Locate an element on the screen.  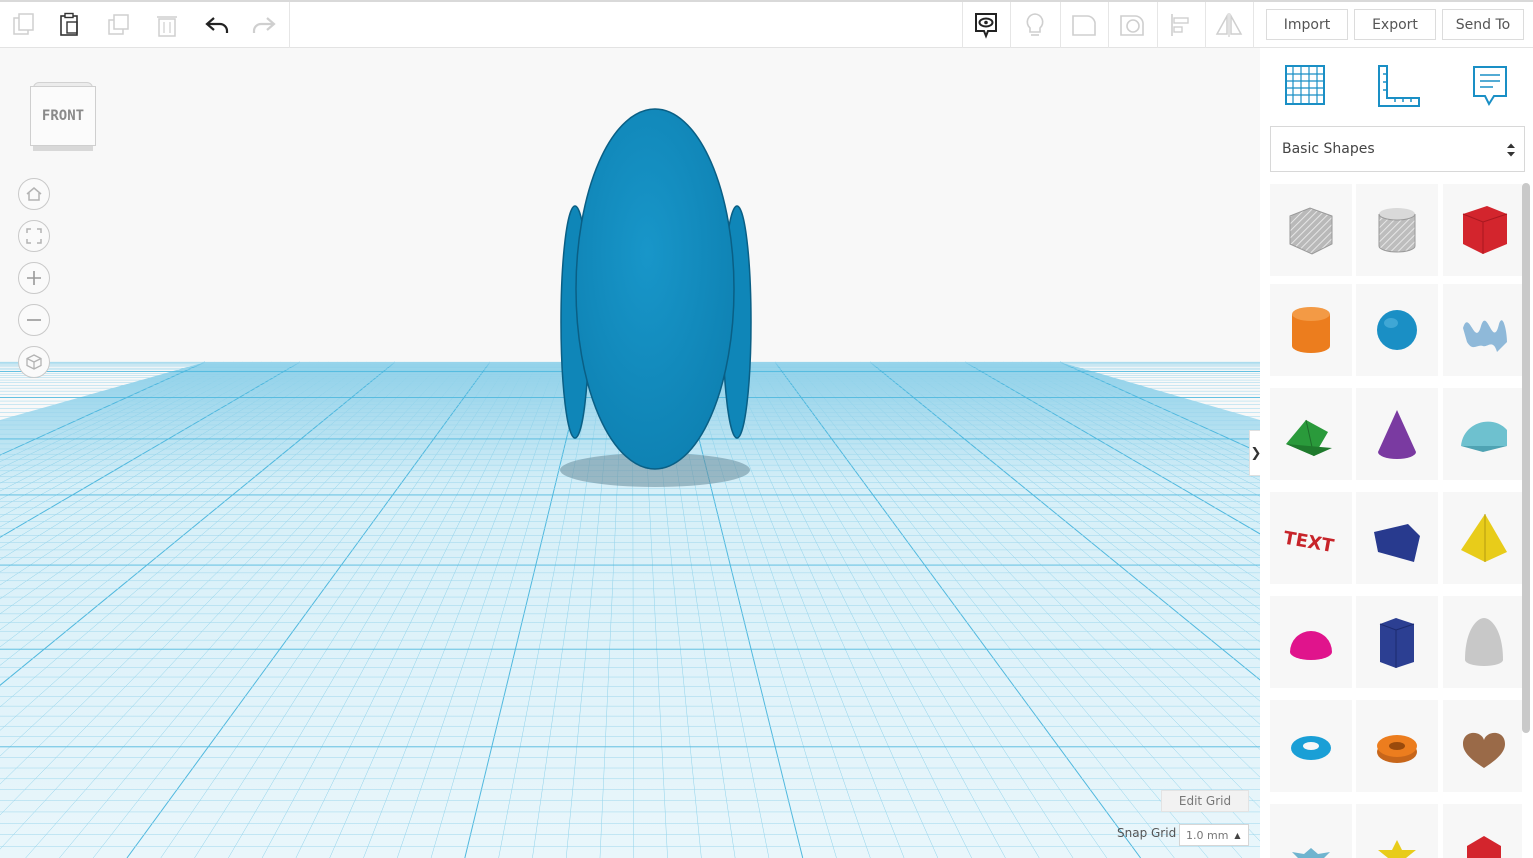
shape-tile-cone is located at coordinates (1397, 434).